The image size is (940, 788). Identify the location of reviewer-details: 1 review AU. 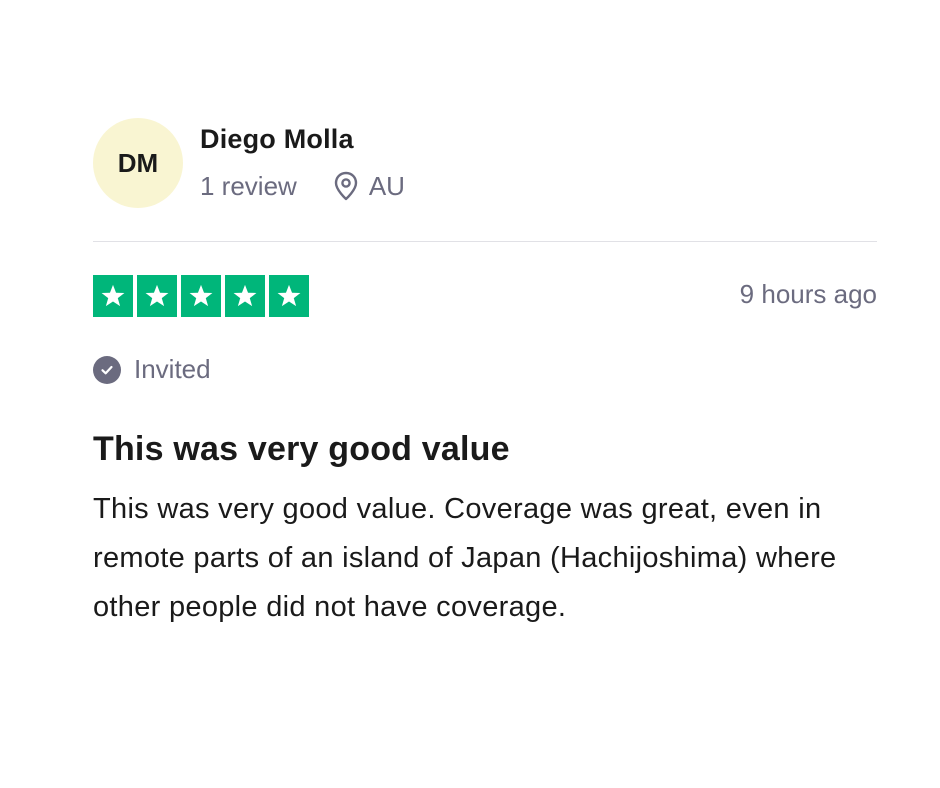
(302, 186).